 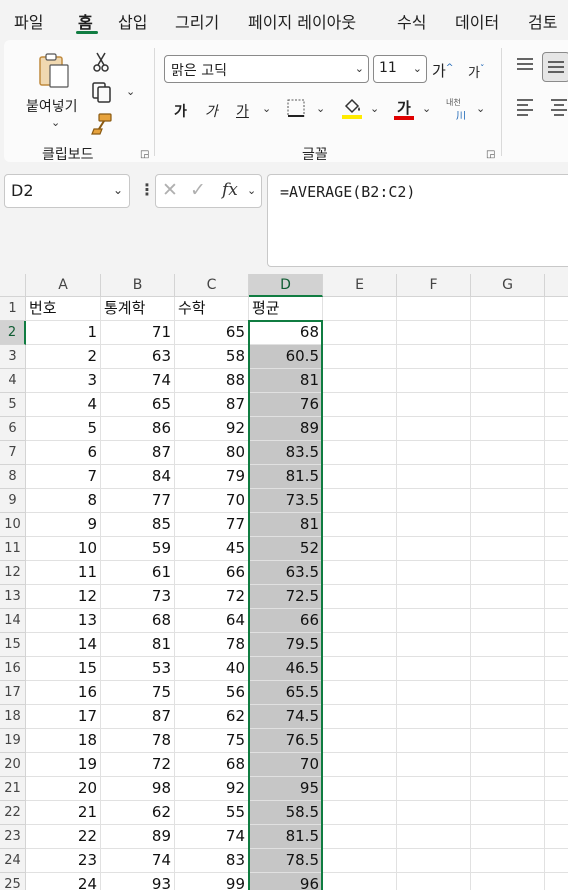 I want to click on cell: 66, so click(x=286, y=621).